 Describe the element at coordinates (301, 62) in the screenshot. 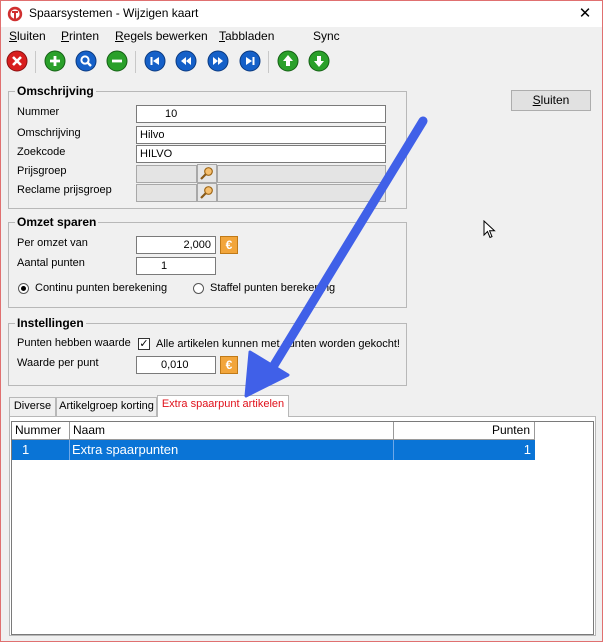

I see `toolbar` at that location.